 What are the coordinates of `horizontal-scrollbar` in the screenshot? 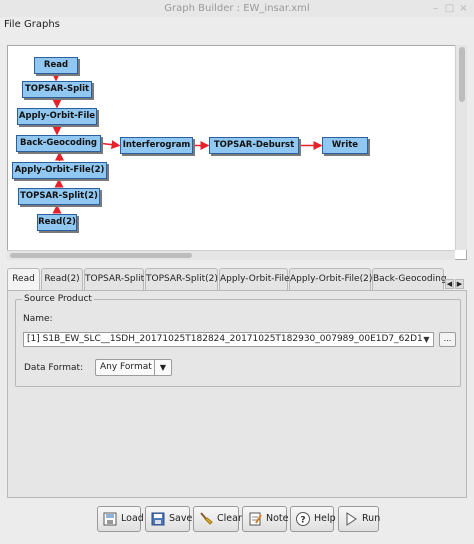 It's located at (231, 255).